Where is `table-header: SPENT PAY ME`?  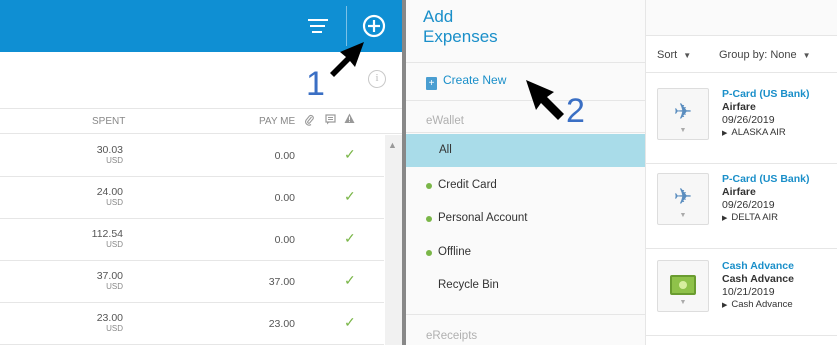 table-header: SPENT PAY ME is located at coordinates (201, 121).